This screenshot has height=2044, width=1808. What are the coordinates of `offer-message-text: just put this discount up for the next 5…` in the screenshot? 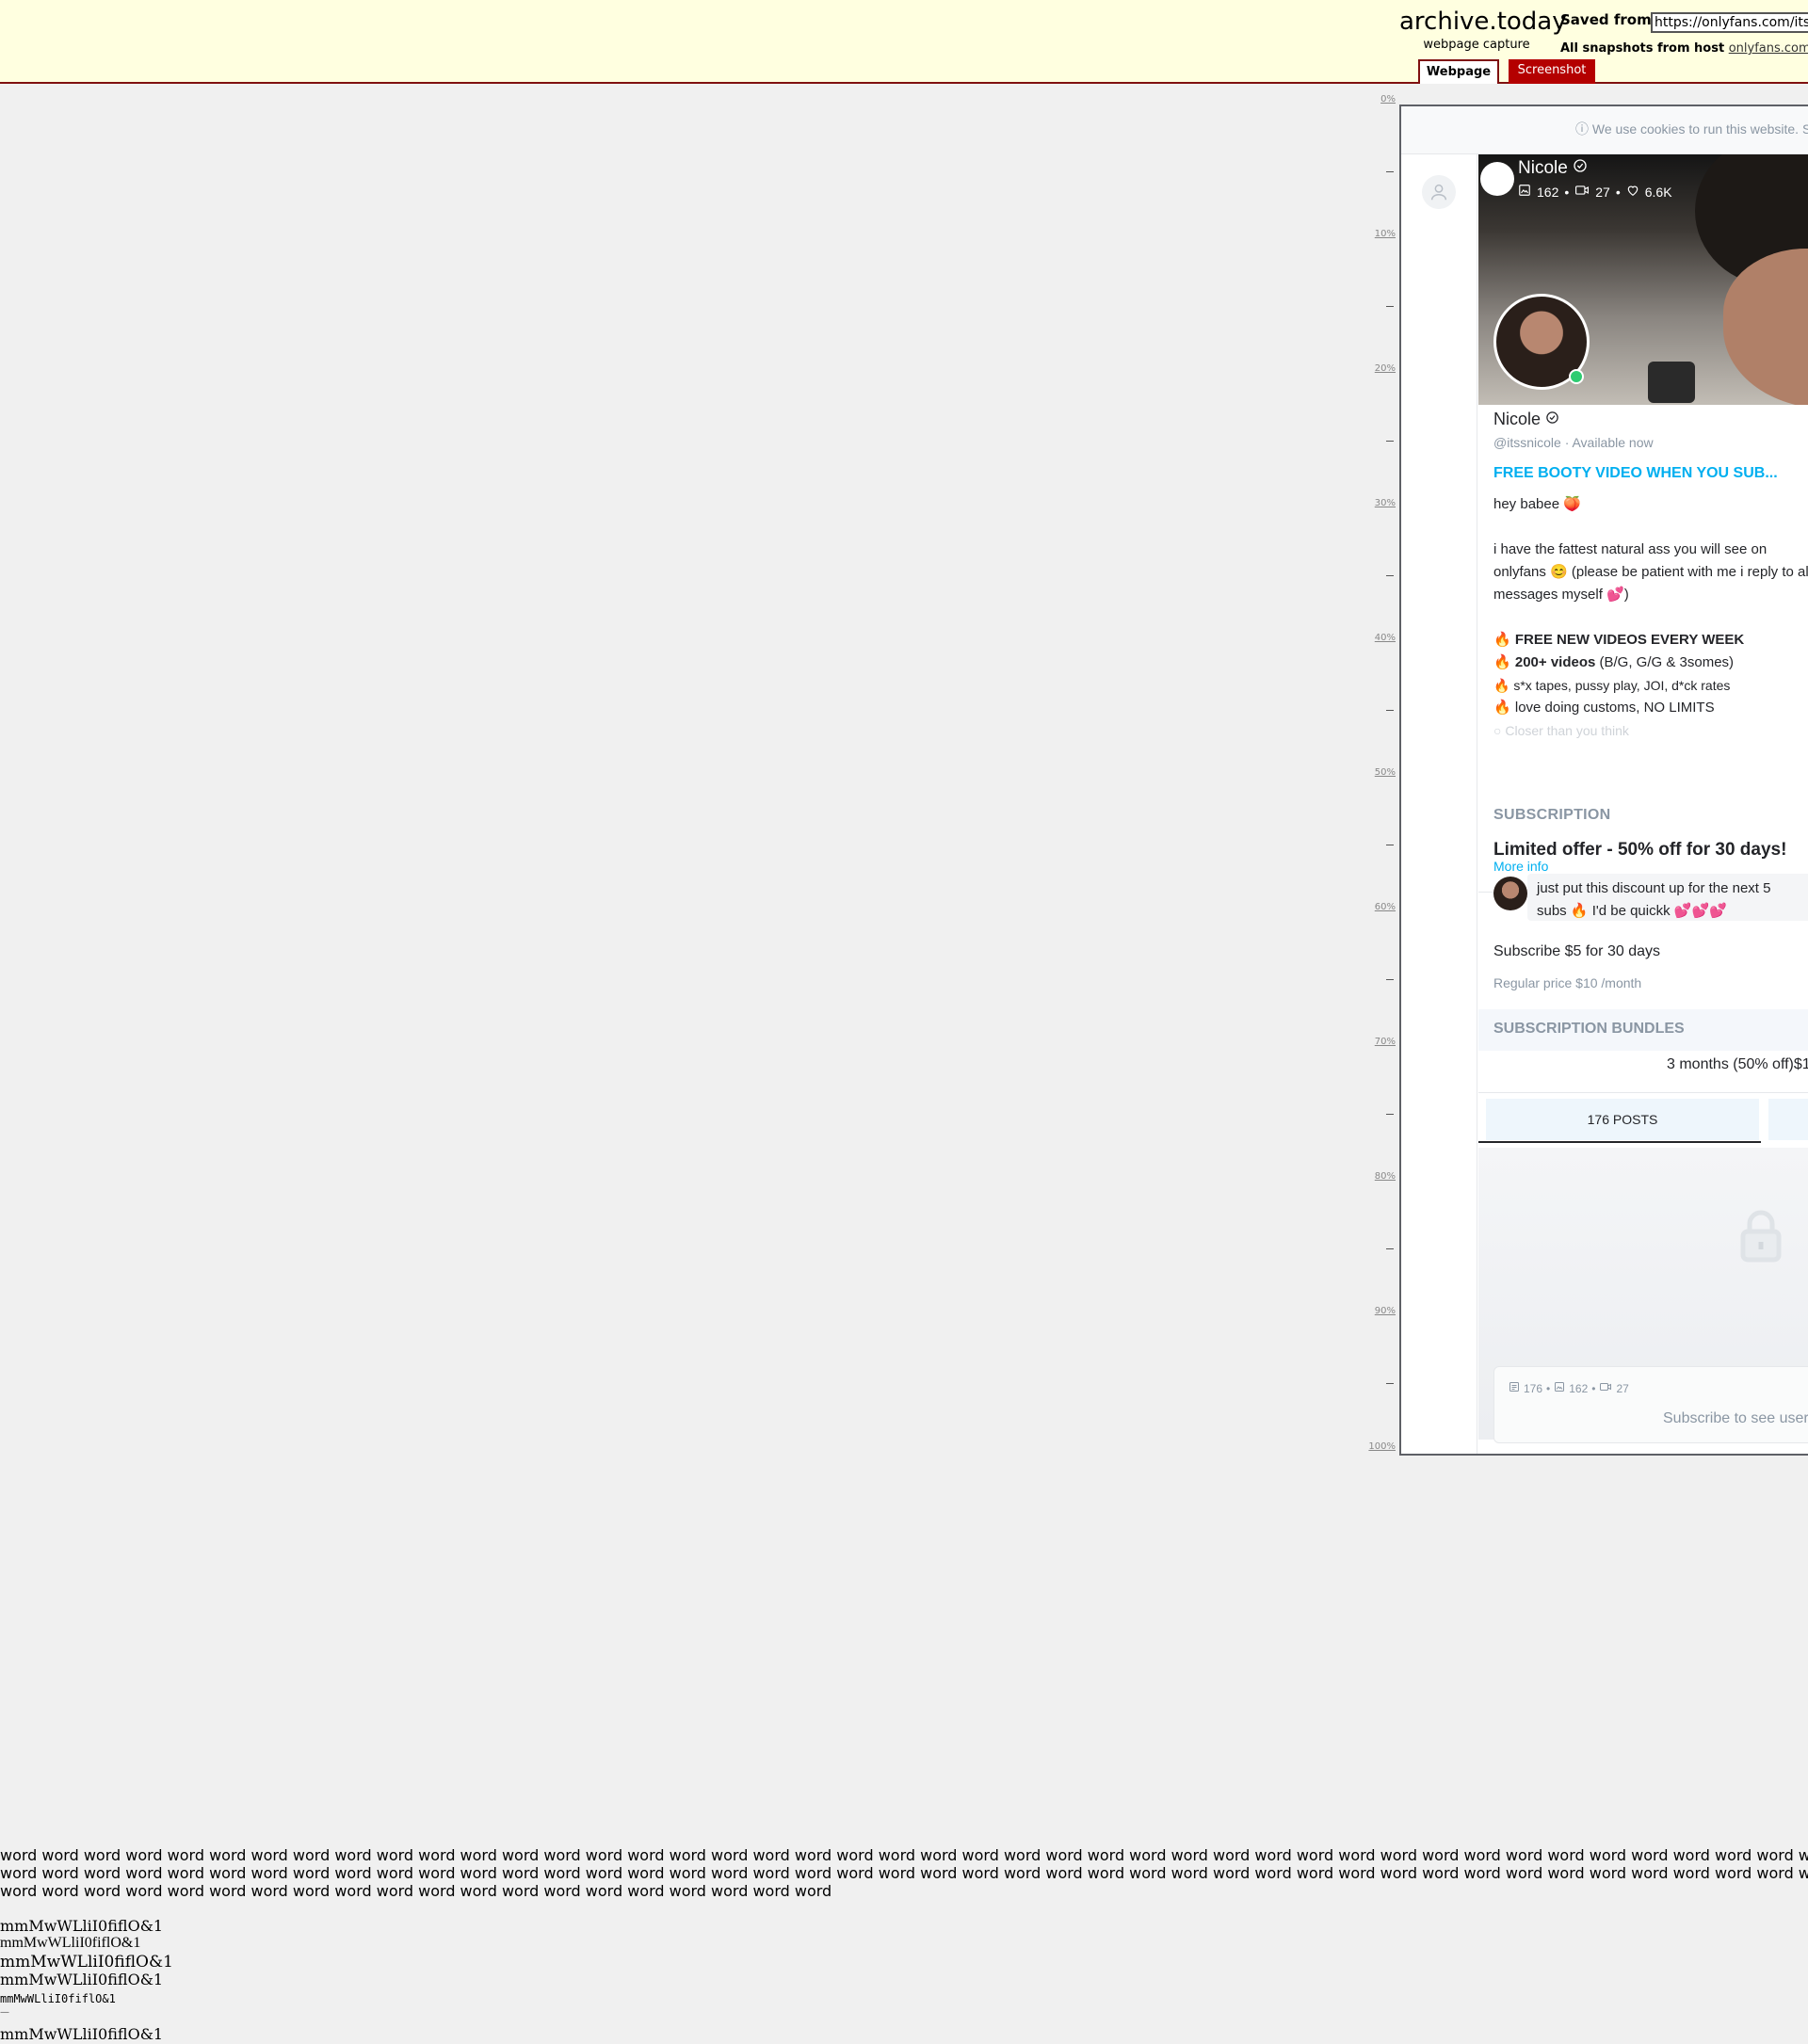 It's located at (1654, 899).